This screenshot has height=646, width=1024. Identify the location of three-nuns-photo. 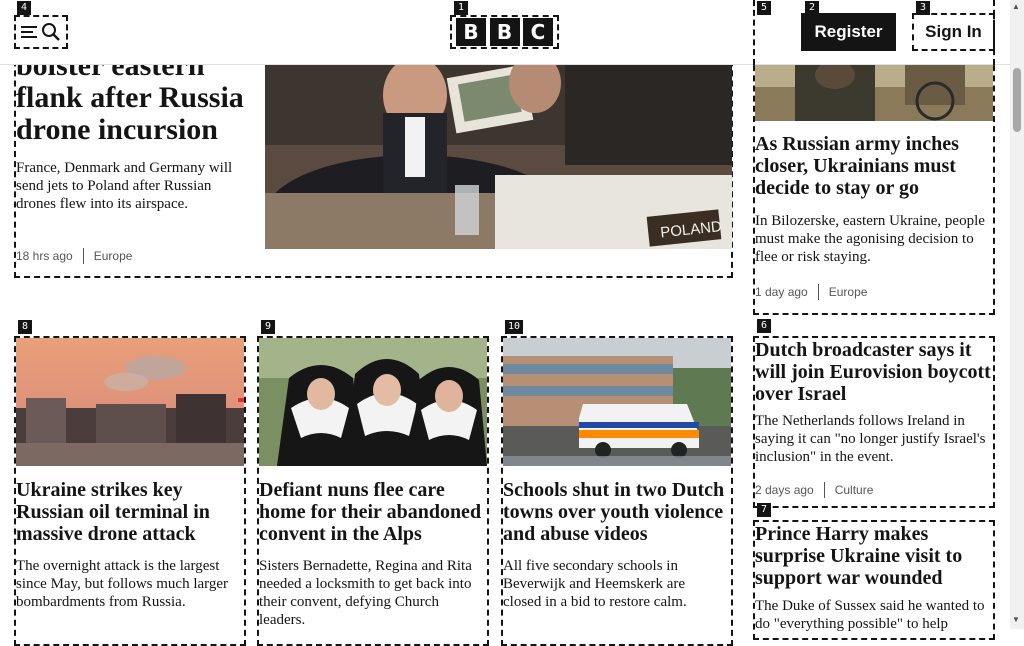
(373, 402).